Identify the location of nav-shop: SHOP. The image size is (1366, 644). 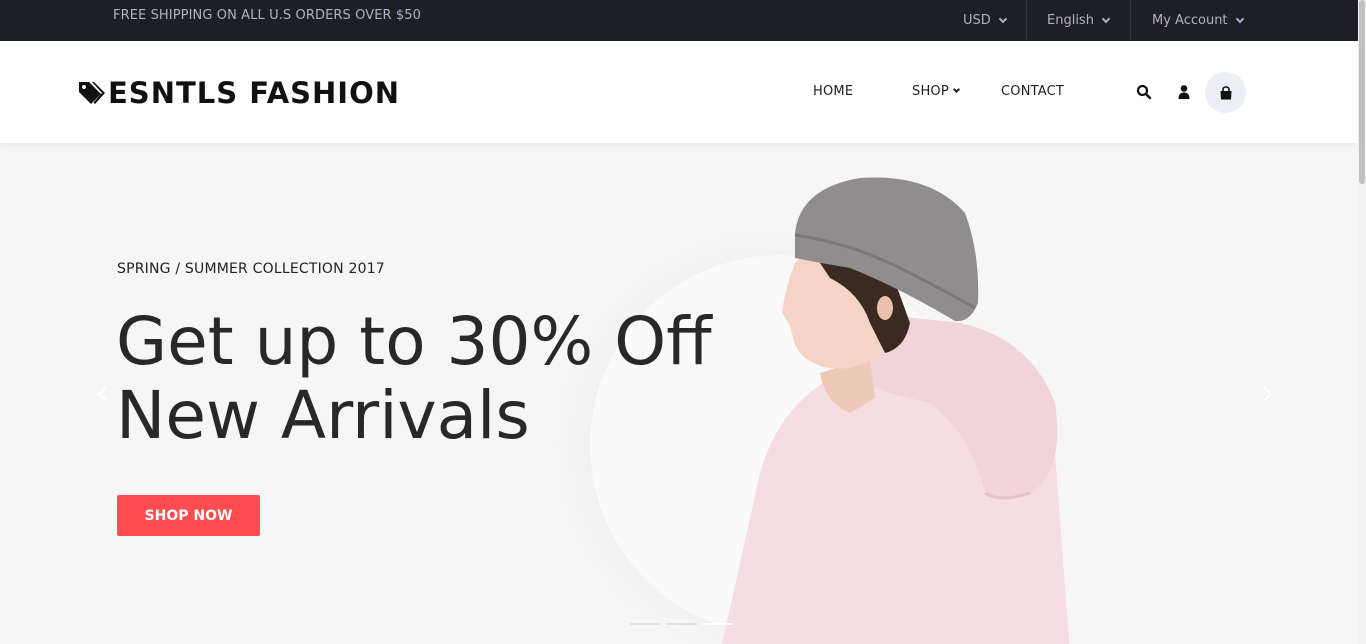
(936, 91).